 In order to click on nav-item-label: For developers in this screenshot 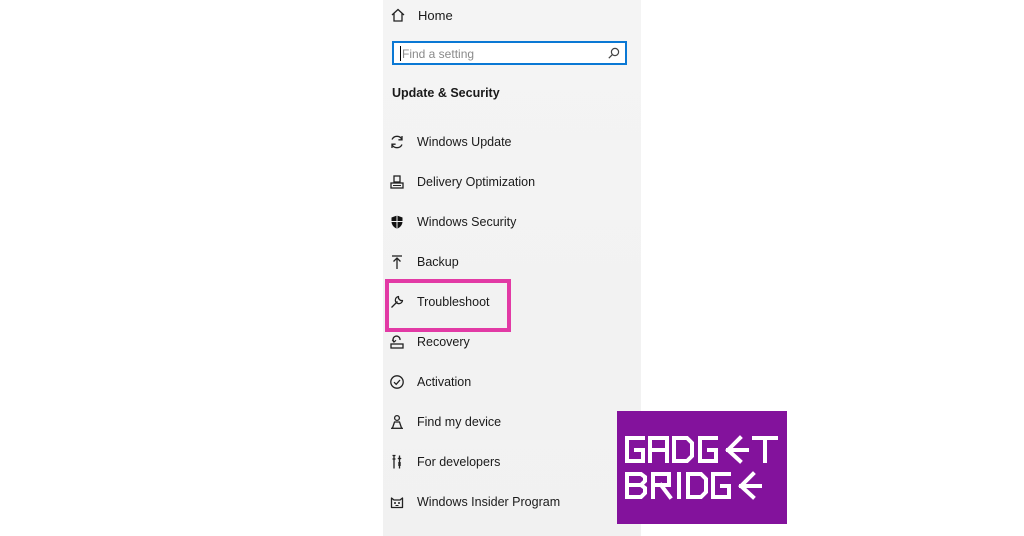, I will do `click(459, 462)`.